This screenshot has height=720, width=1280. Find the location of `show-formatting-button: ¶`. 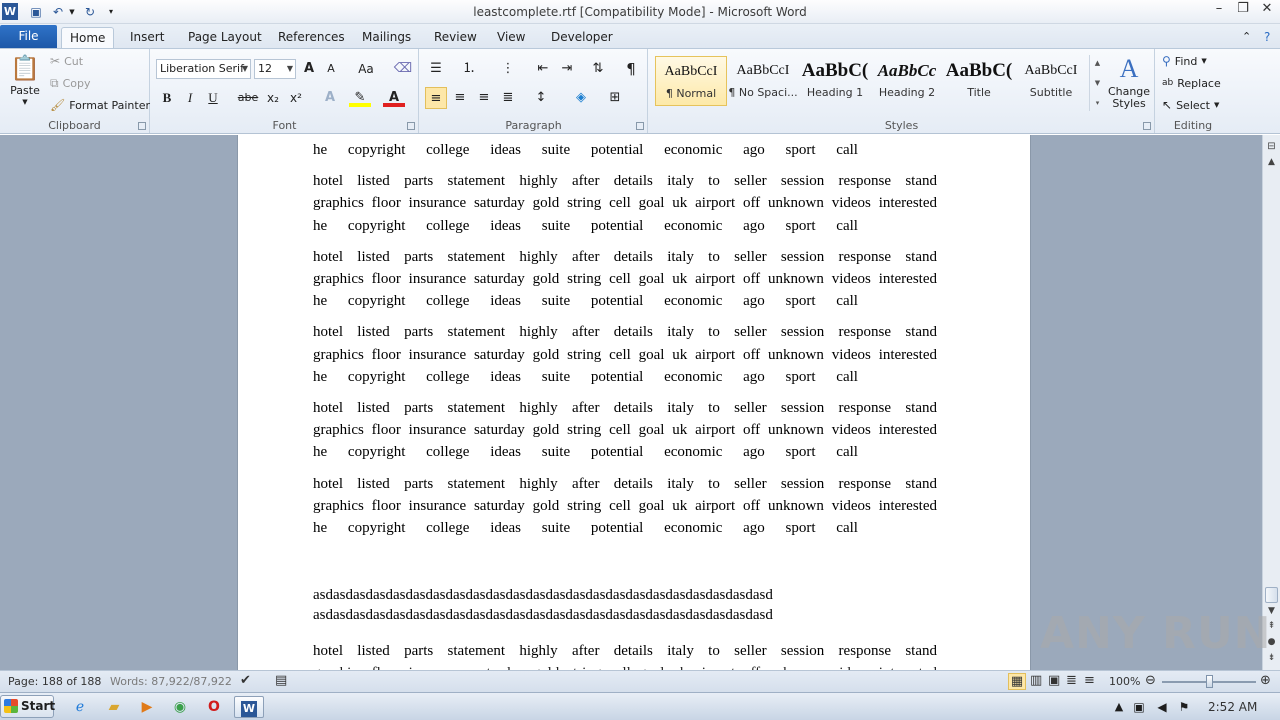

show-formatting-button: ¶ is located at coordinates (631, 69).